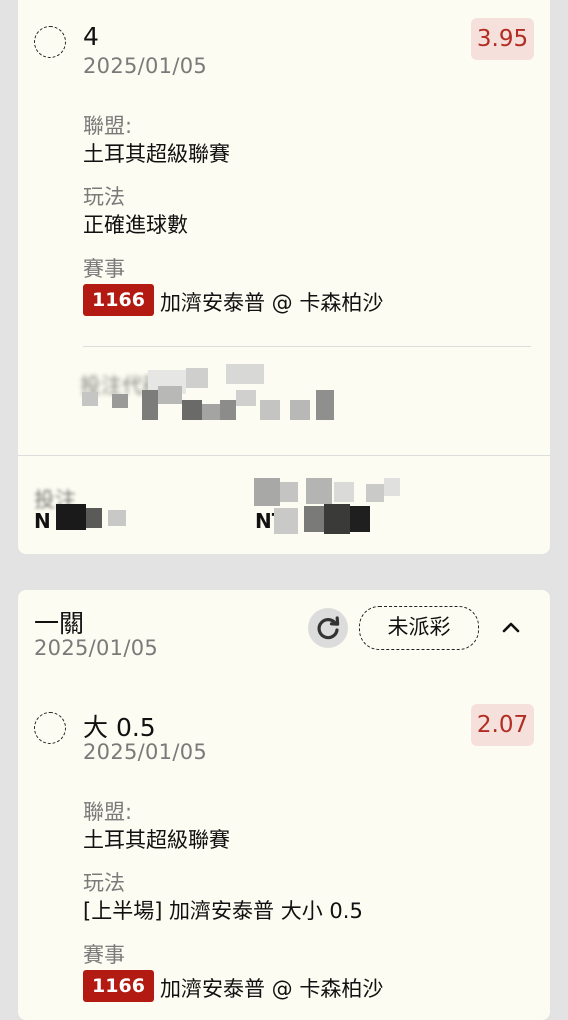 This screenshot has height=1020, width=568. Describe the element at coordinates (91, 36) in the screenshot. I see `selection-title: 4` at that location.